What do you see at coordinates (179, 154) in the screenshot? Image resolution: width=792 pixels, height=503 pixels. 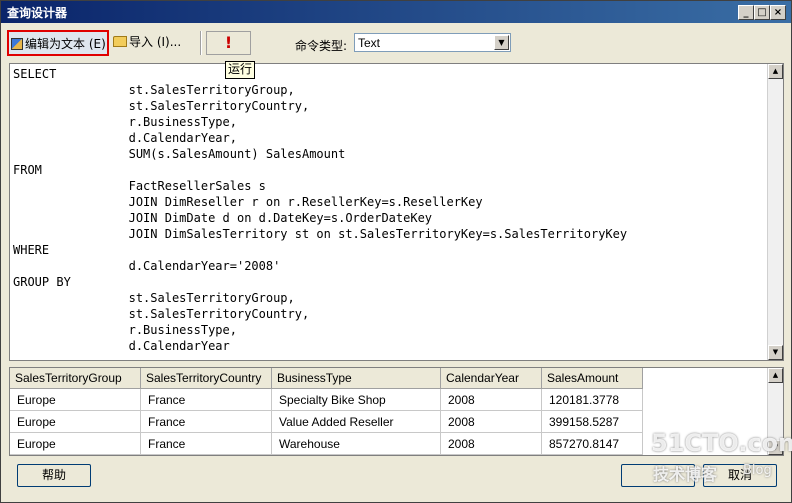 I see `sql-line: SUM(s.SalesAmount) SalesAmount` at bounding box center [179, 154].